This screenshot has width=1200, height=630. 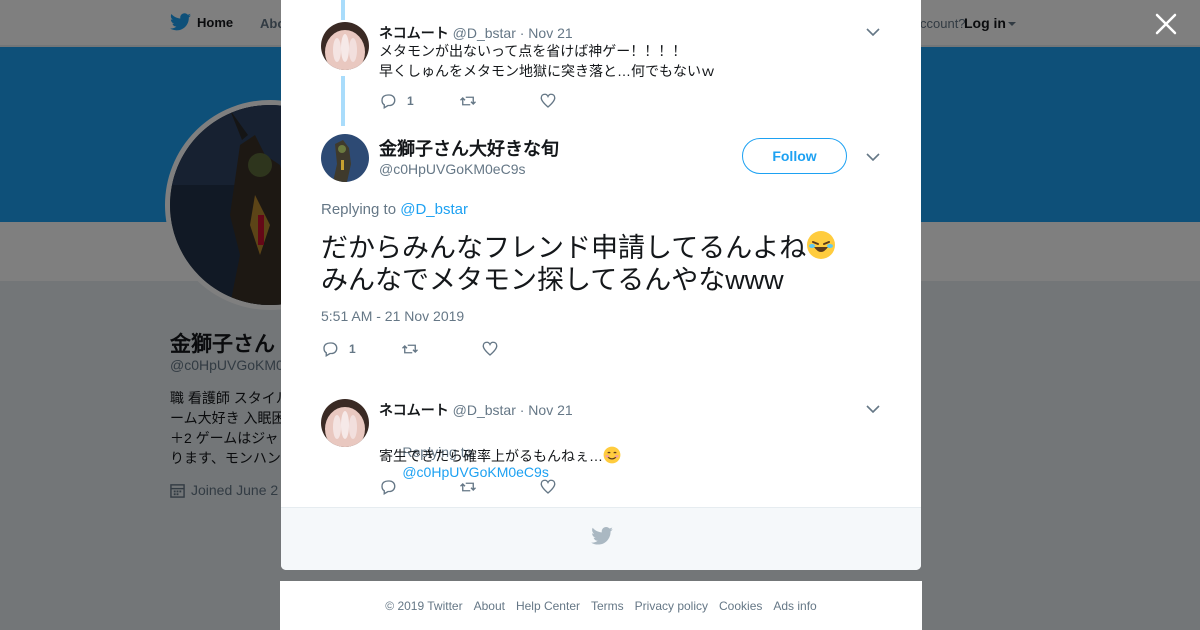 I want to click on footer-copyright: © 2019 Twitter, so click(x=424, y=605).